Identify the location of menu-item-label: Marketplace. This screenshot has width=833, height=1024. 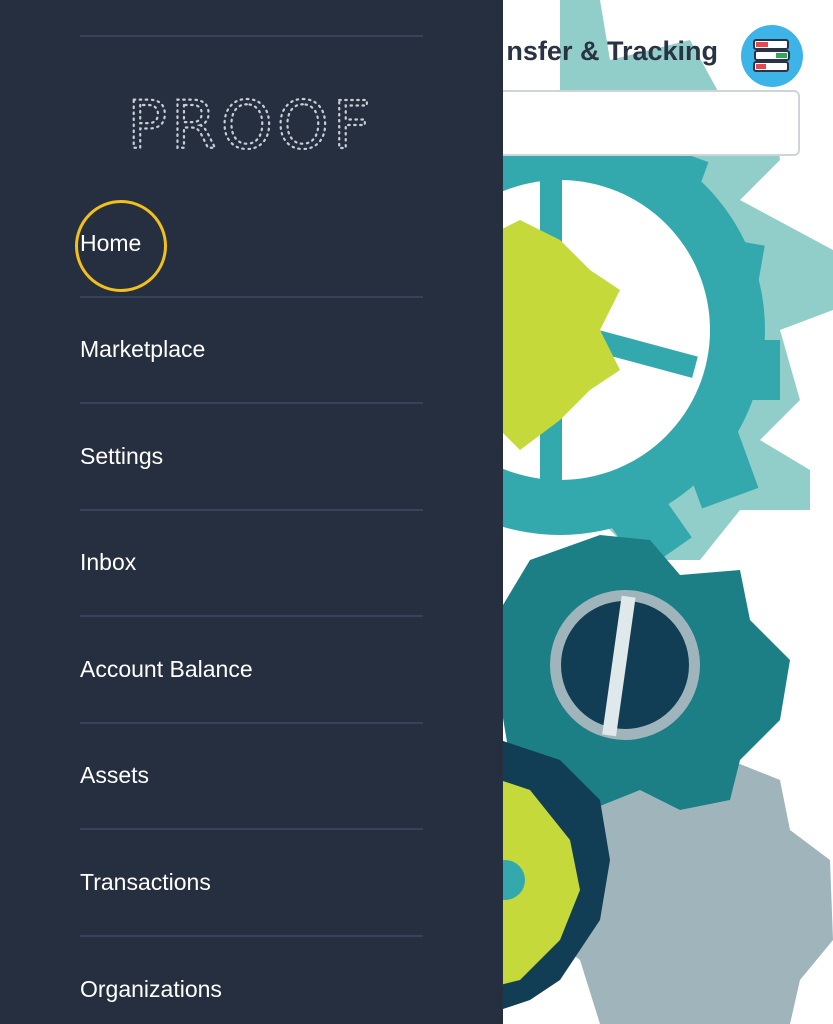
(143, 349).